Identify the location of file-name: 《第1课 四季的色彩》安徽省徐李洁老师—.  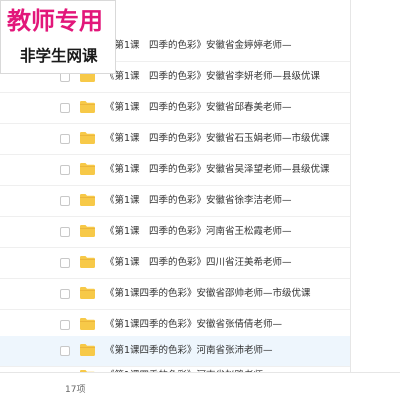
(198, 200).